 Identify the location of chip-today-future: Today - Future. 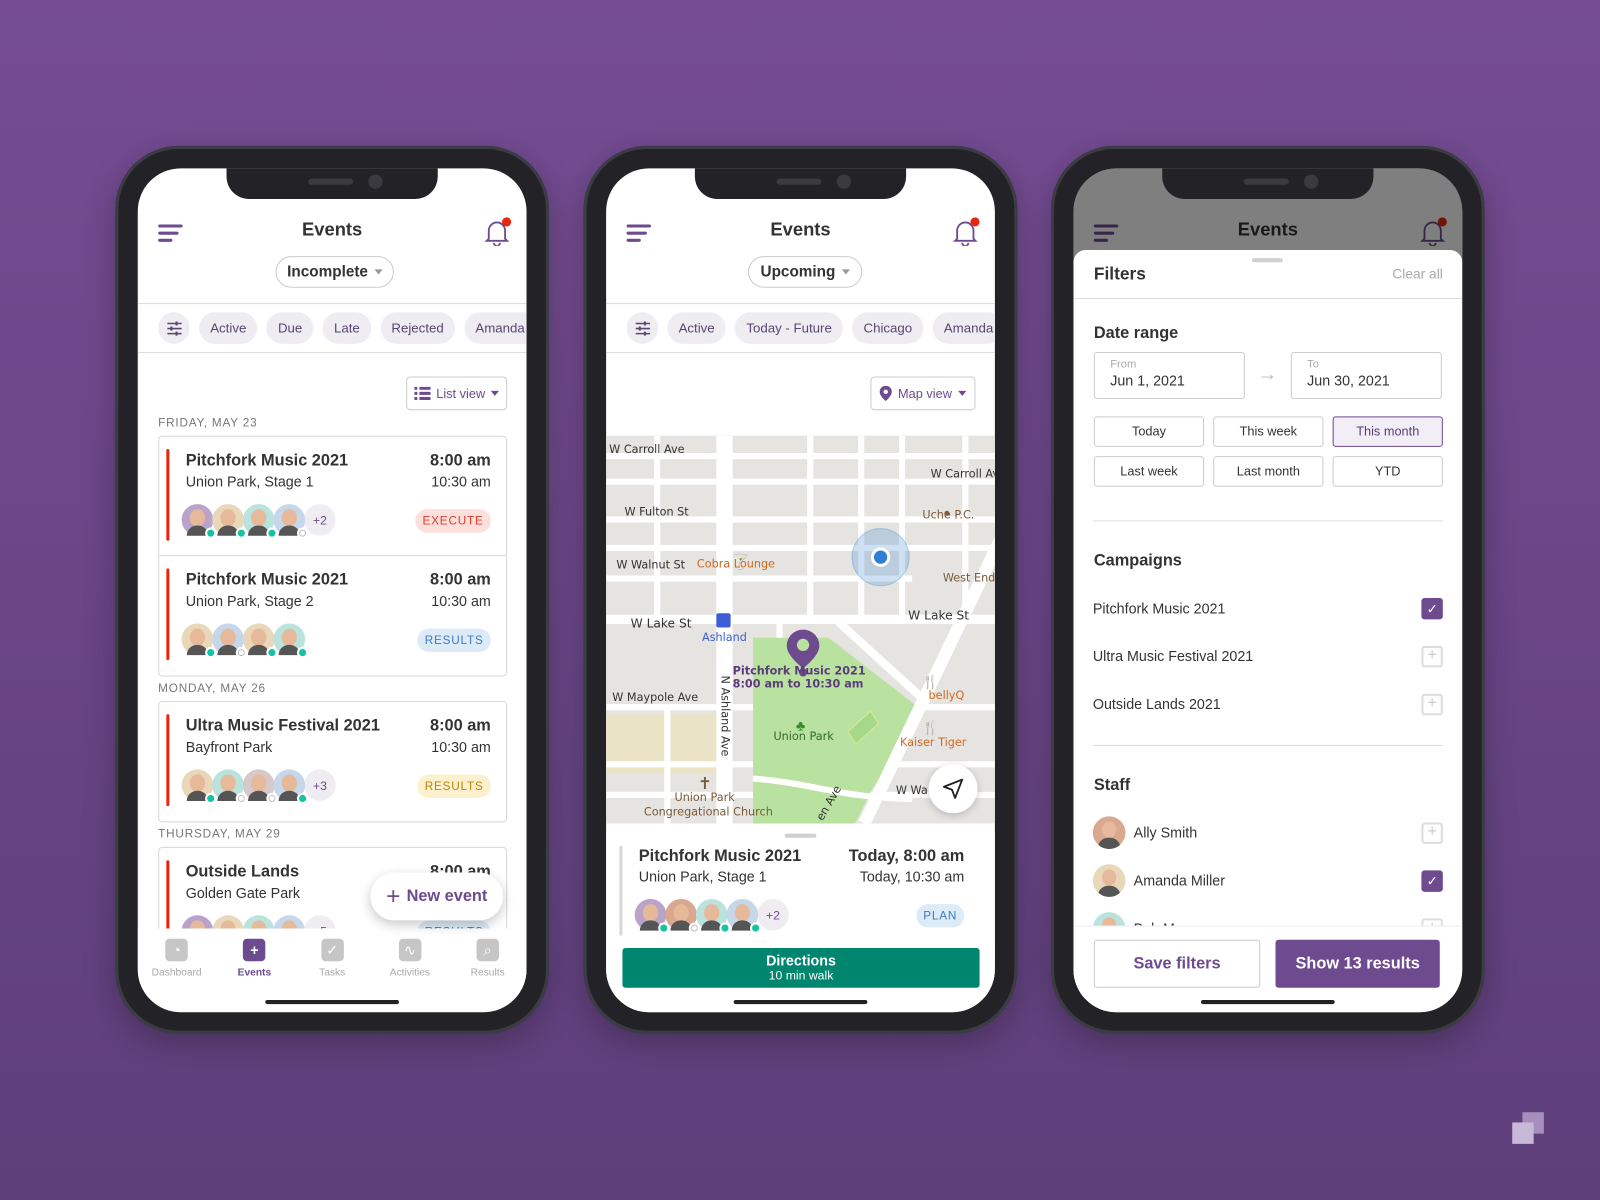
(789, 328).